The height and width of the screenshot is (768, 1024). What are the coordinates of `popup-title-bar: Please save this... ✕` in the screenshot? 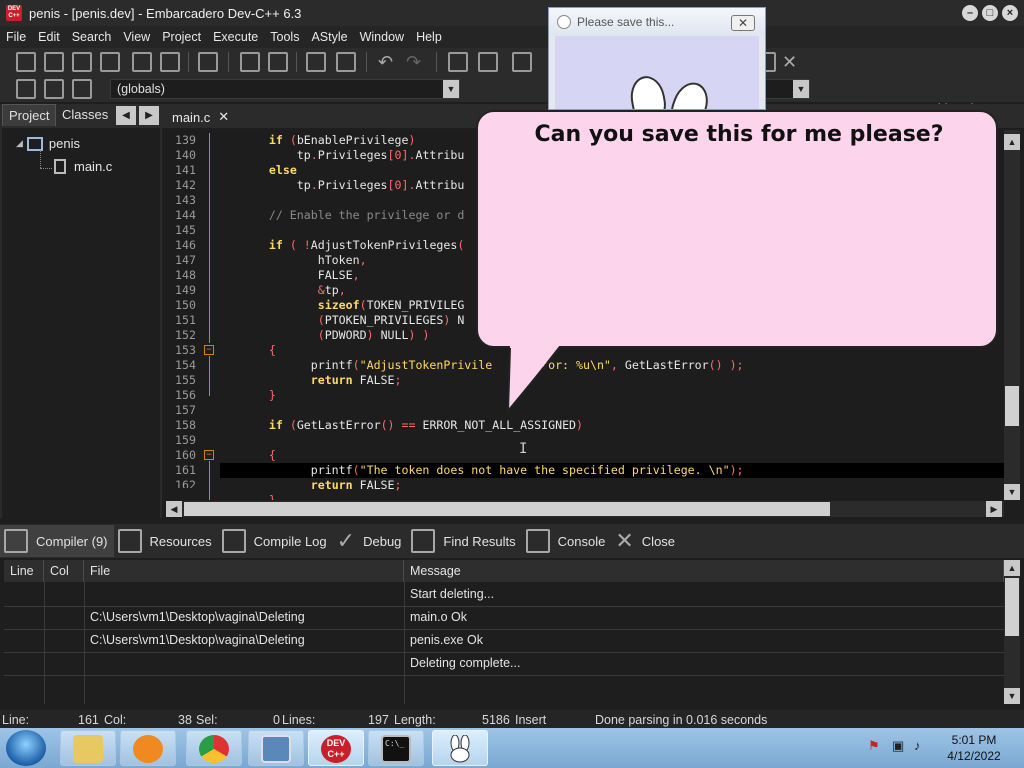 It's located at (657, 22).